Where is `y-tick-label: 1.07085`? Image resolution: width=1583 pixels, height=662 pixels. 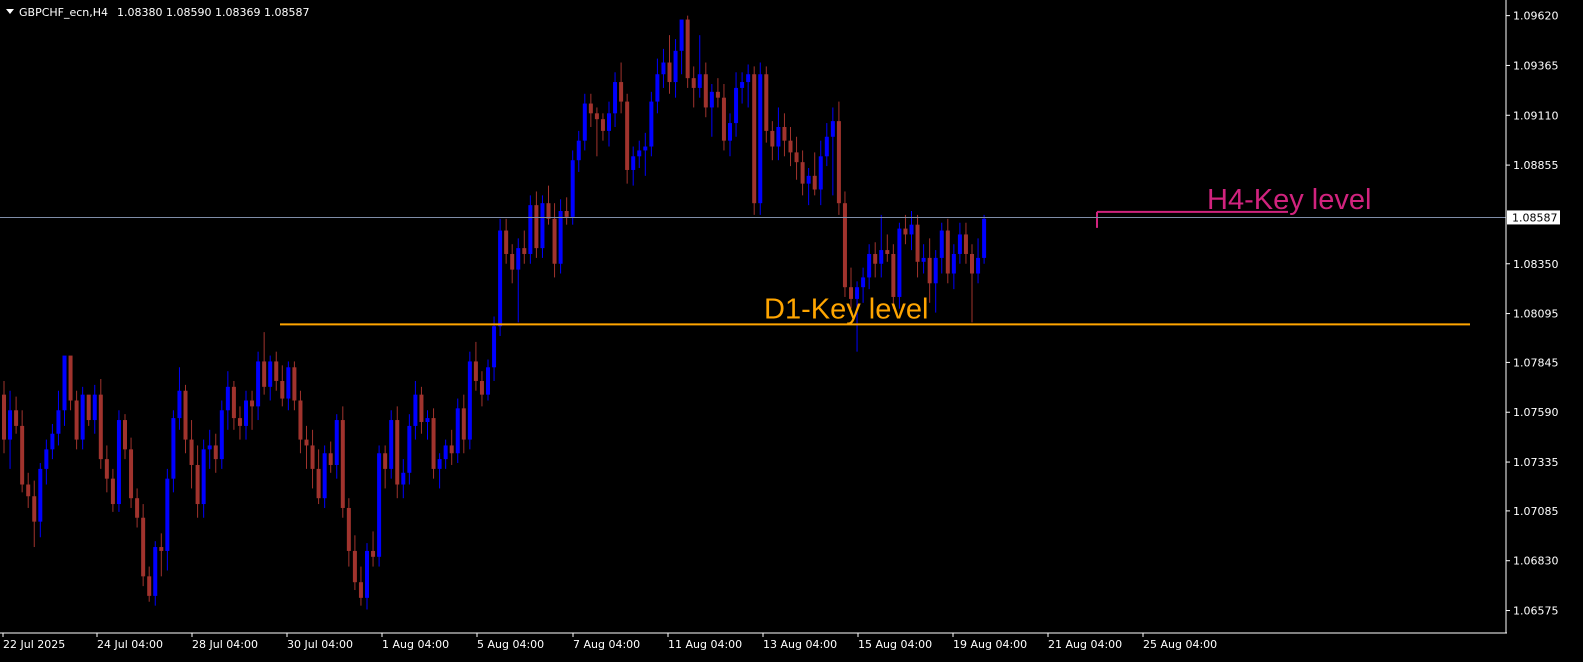
y-tick-label: 1.07085 is located at coordinates (1536, 511).